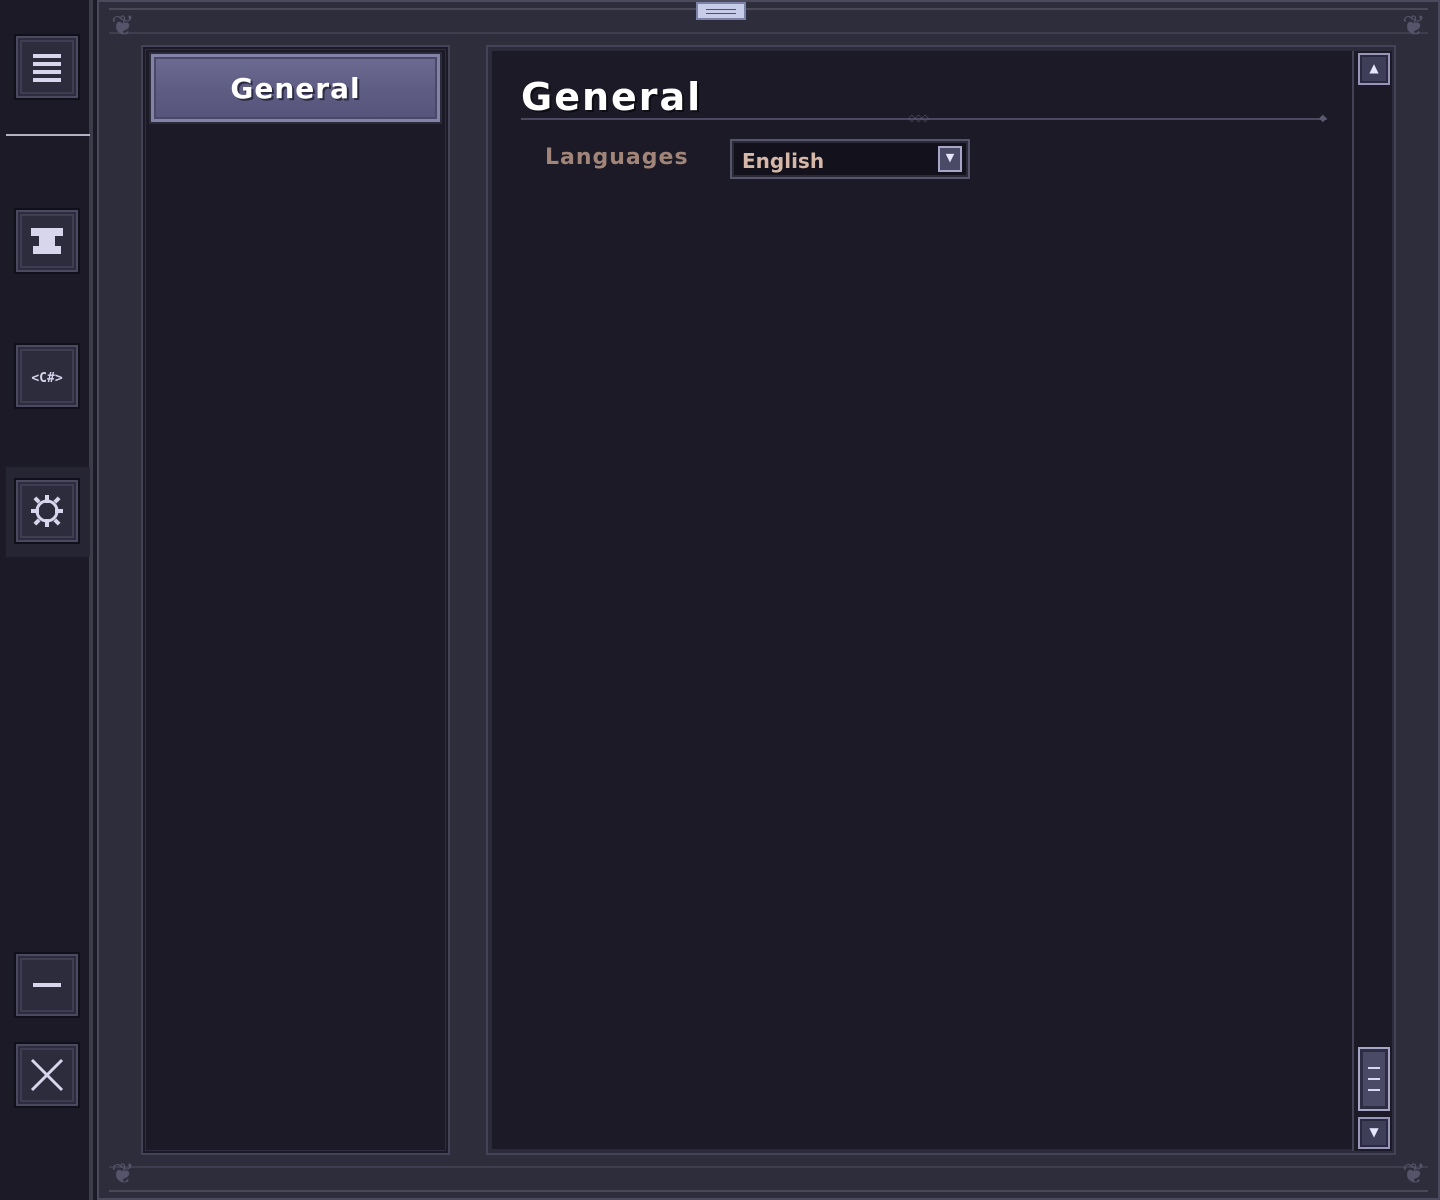  I want to click on menu-icon, so click(47, 68).